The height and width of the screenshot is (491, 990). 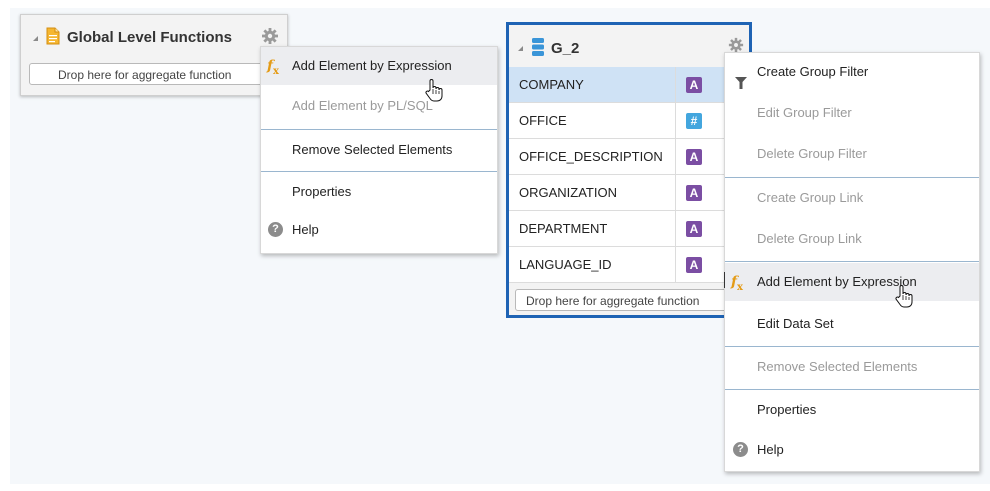 I want to click on data-group-icon, so click(x=538, y=48).